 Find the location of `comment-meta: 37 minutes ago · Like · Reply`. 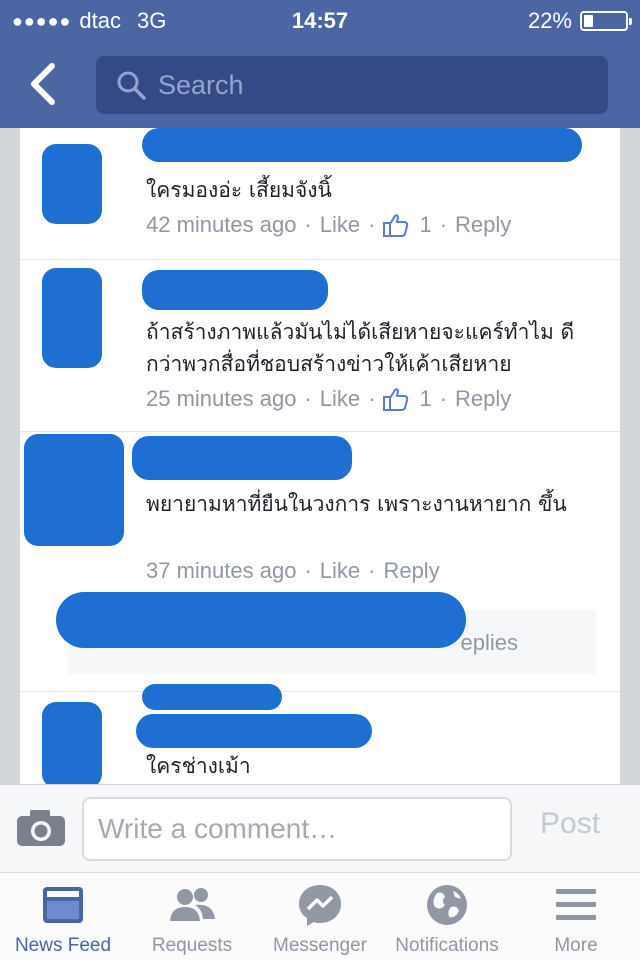

comment-meta: 37 minutes ago · Like · Reply is located at coordinates (293, 571).